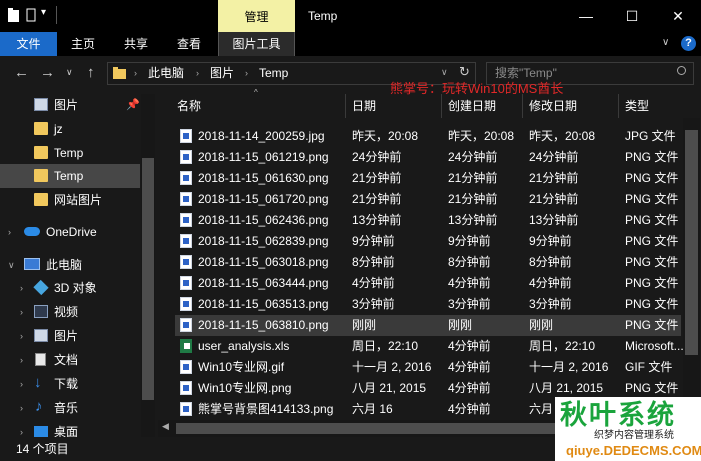 The image size is (701, 461). What do you see at coordinates (364, 106) in the screenshot?
I see `column-header-date: 日期` at bounding box center [364, 106].